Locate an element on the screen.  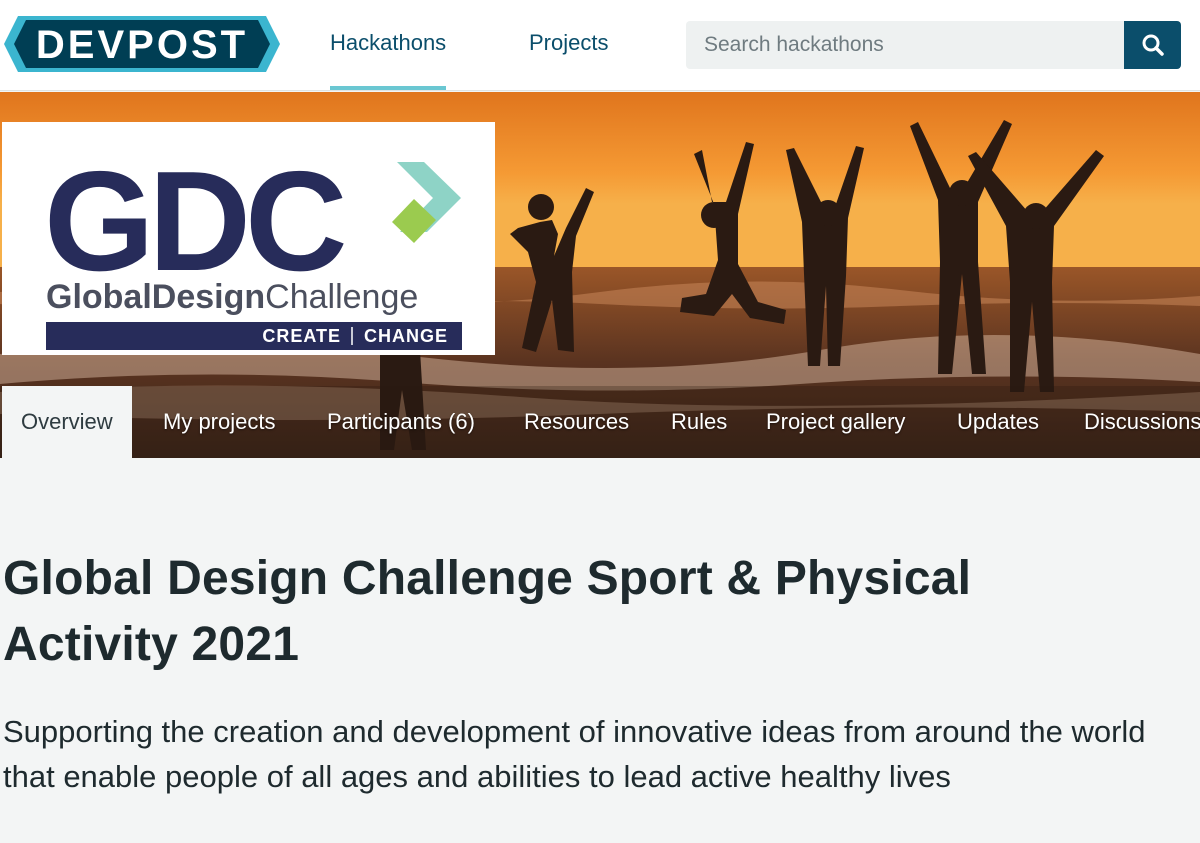
tab-participants: Participants (6) is located at coordinates (401, 422).